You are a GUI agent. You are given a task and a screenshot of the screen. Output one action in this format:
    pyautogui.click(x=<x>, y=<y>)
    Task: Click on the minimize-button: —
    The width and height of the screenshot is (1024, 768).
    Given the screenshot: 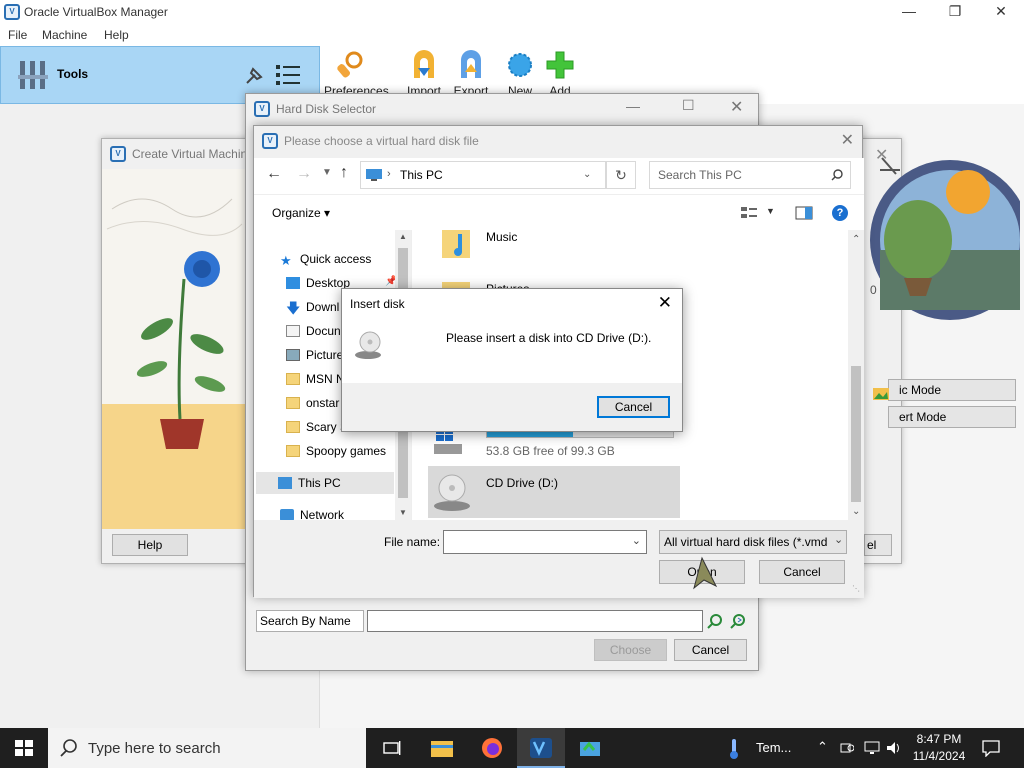 What is the action you would take?
    pyautogui.click(x=909, y=12)
    